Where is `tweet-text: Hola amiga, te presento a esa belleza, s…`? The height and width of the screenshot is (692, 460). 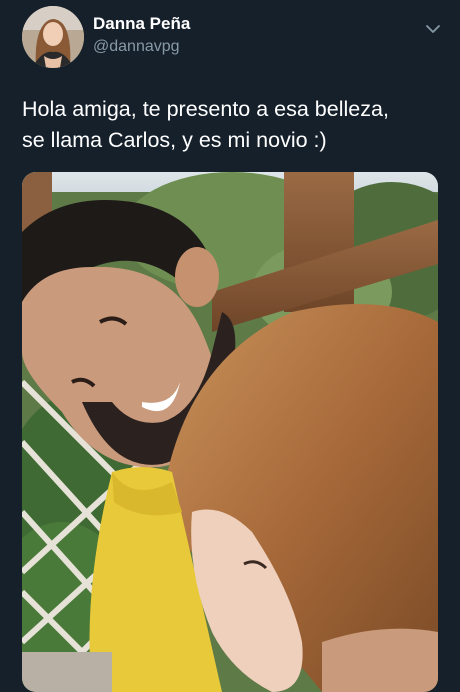
tweet-text: Hola amiga, te presento a esa belleza, s… is located at coordinates (232, 125).